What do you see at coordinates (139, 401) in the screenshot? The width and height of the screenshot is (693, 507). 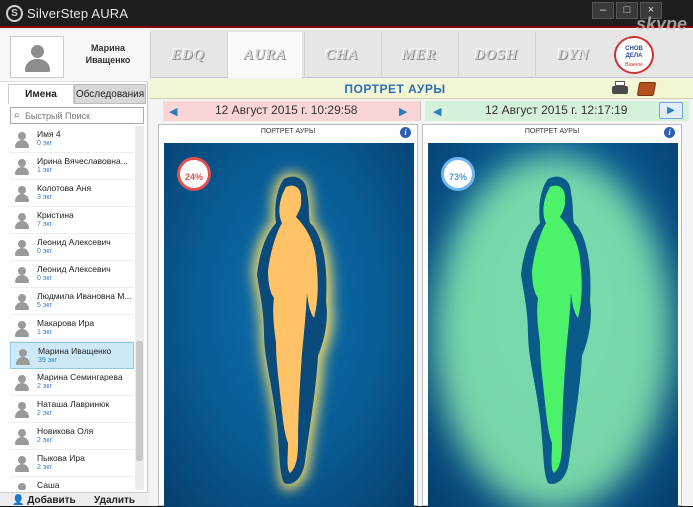 I see `scrollbar-thumb` at bounding box center [139, 401].